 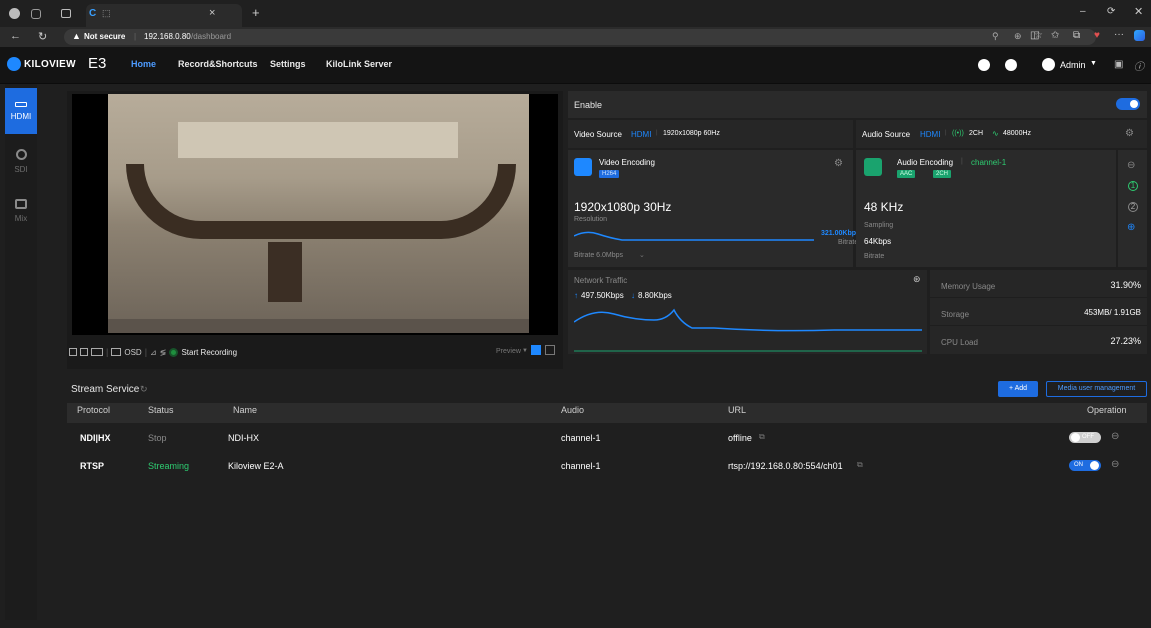 What do you see at coordinates (21, 161) in the screenshot?
I see `sidebar-item-sdi: SDI` at bounding box center [21, 161].